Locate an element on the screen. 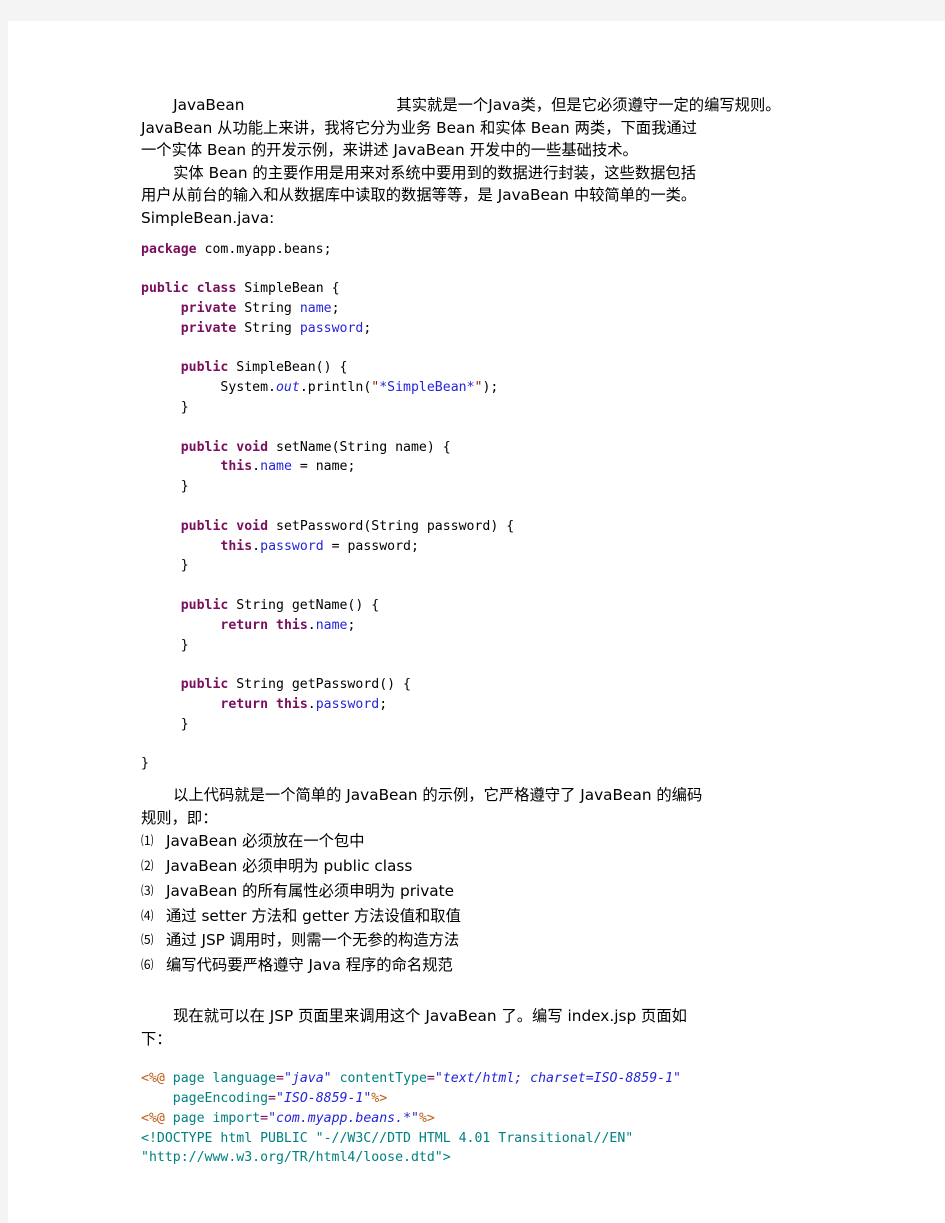 Image resolution: width=945 pixels, height=1223 pixels. code-token: pageEncoding is located at coordinates (220, 1099).